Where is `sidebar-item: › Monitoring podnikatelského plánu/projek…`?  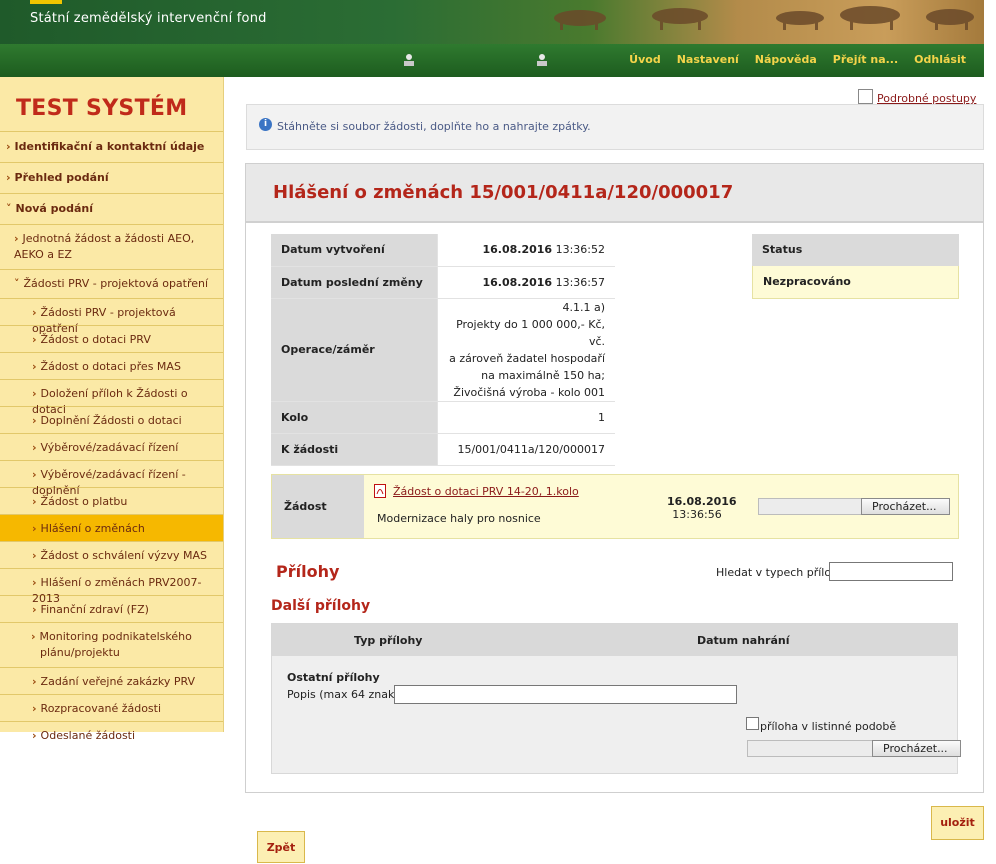
sidebar-item: › Monitoring podnikatelského plánu/projek… is located at coordinates (111, 644).